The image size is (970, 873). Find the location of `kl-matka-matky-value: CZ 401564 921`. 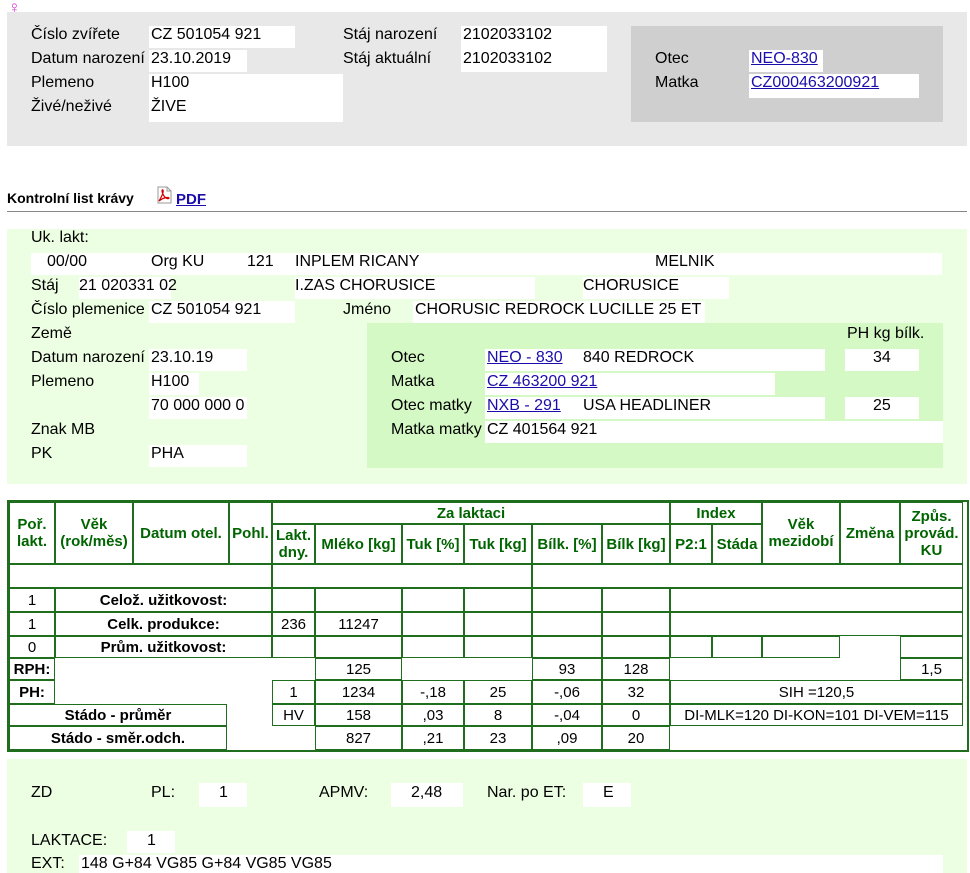

kl-matka-matky-value: CZ 401564 921 is located at coordinates (542, 429).